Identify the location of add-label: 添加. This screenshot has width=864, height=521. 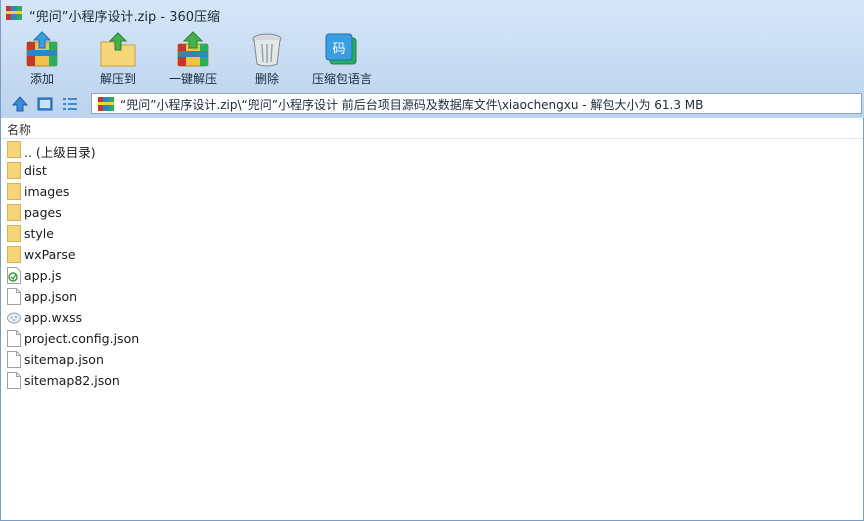
(41, 79).